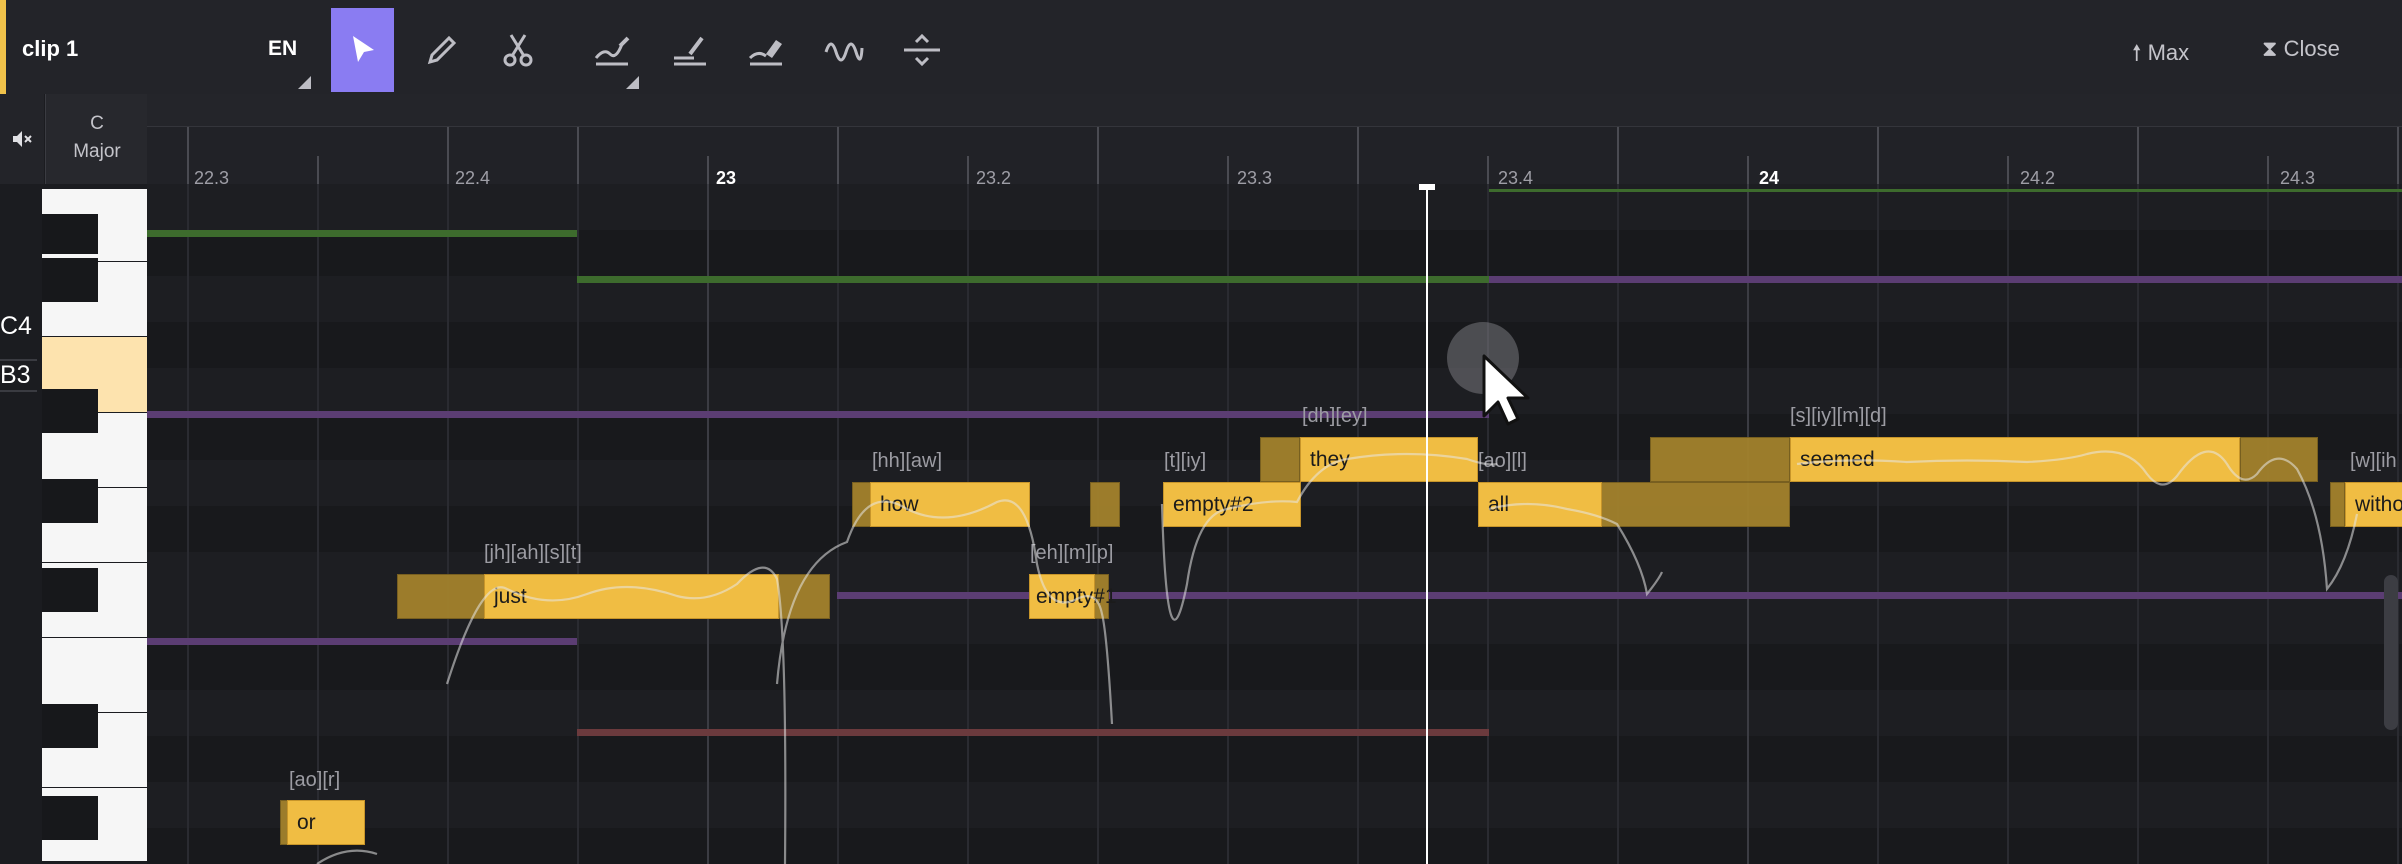  I want to click on mute-toggle, so click(22, 139).